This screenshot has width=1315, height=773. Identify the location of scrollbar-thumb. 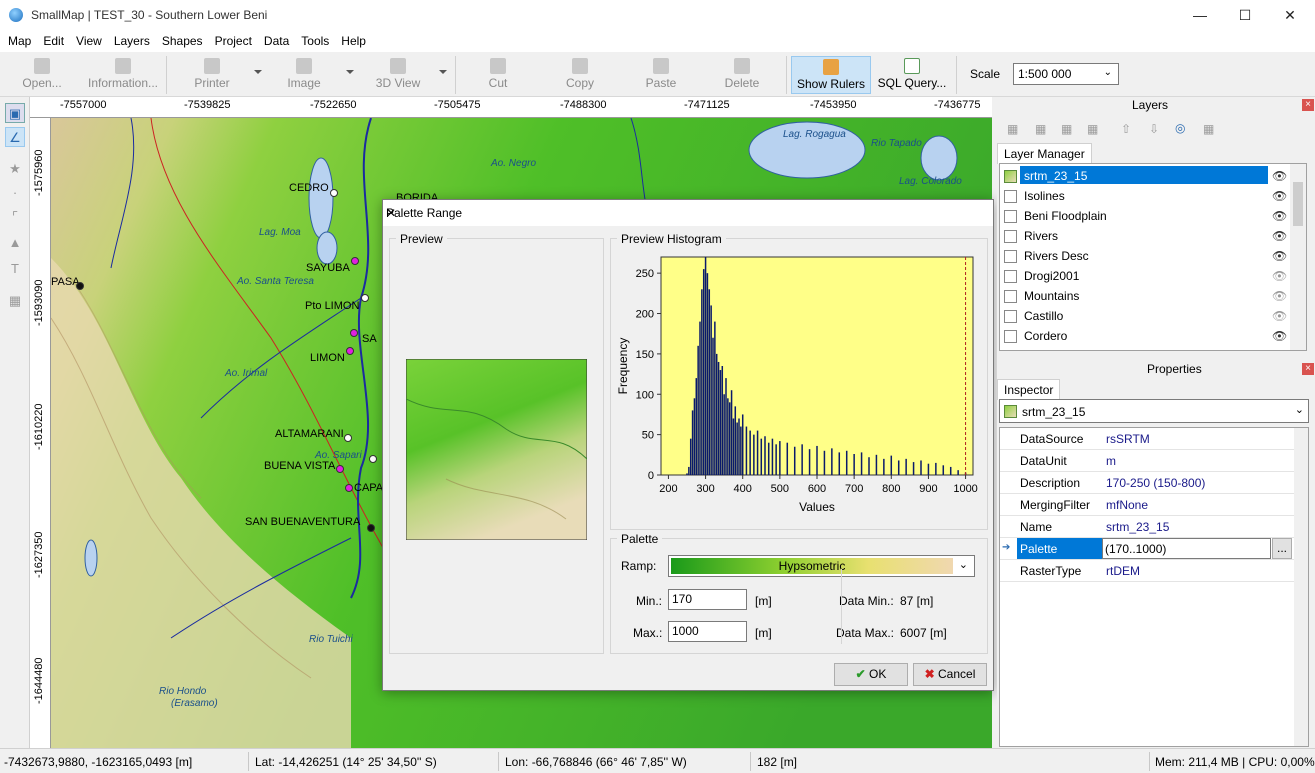
(1298, 204).